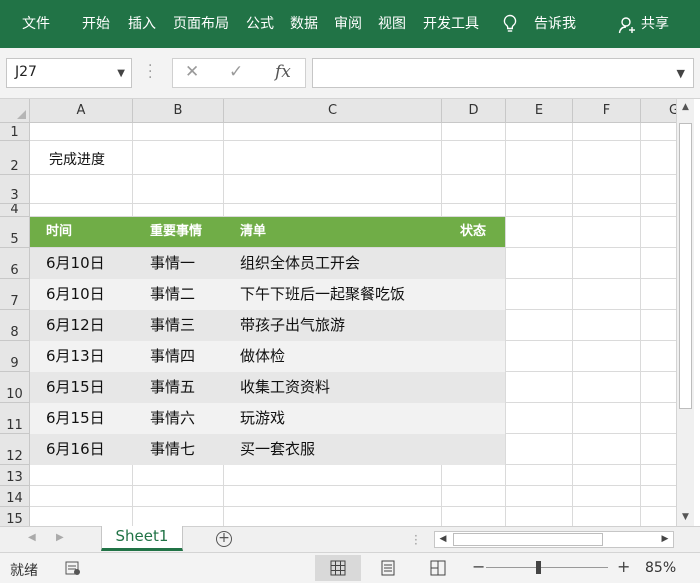  What do you see at coordinates (685, 517) in the screenshot?
I see `scroll-down-icon: ▼` at bounding box center [685, 517].